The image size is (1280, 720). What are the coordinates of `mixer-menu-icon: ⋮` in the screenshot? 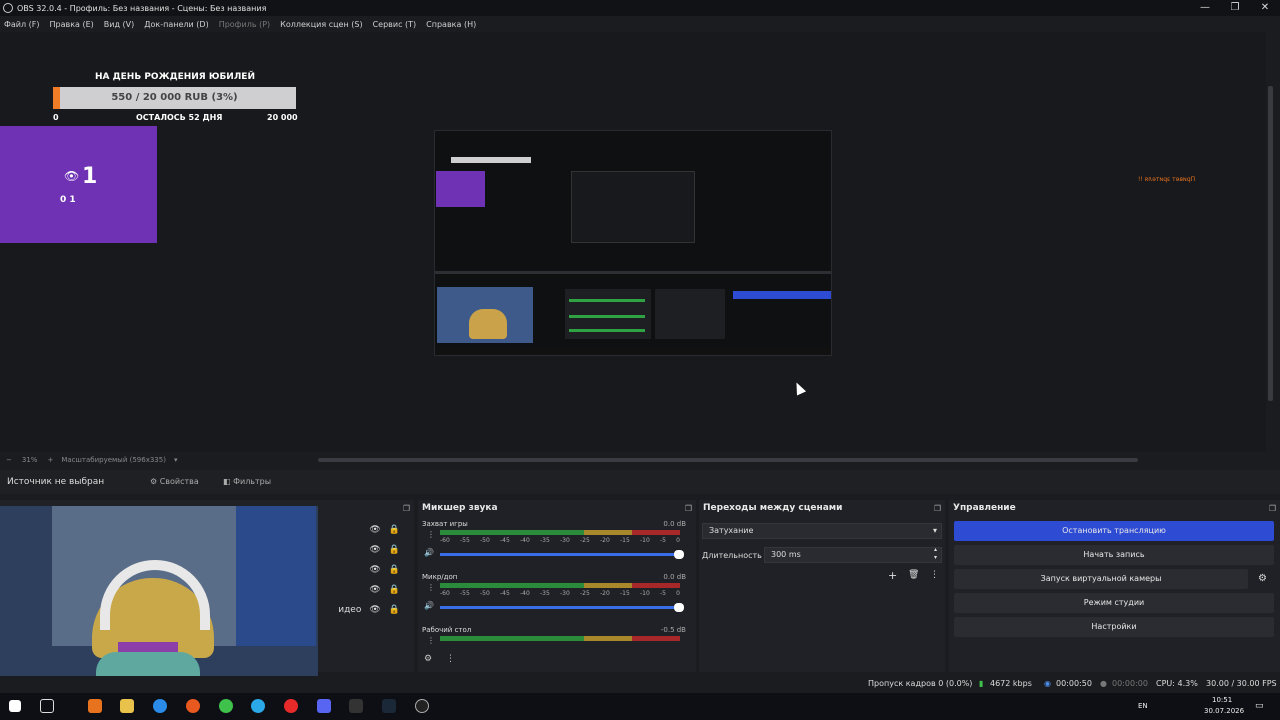 It's located at (450, 659).